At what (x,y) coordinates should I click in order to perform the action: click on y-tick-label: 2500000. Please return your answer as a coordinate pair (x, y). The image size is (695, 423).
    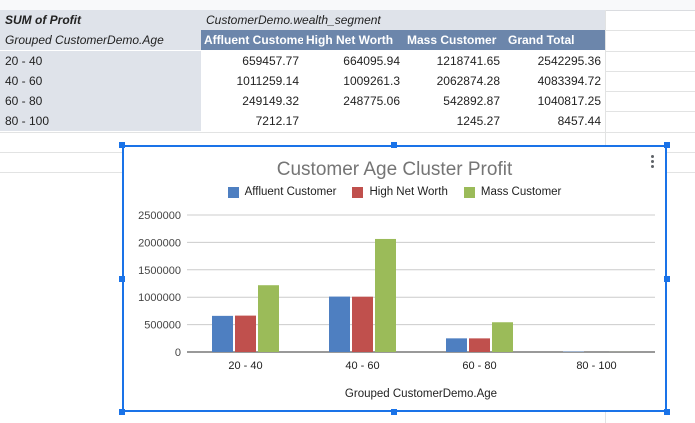
    Looking at the image, I should click on (159, 216).